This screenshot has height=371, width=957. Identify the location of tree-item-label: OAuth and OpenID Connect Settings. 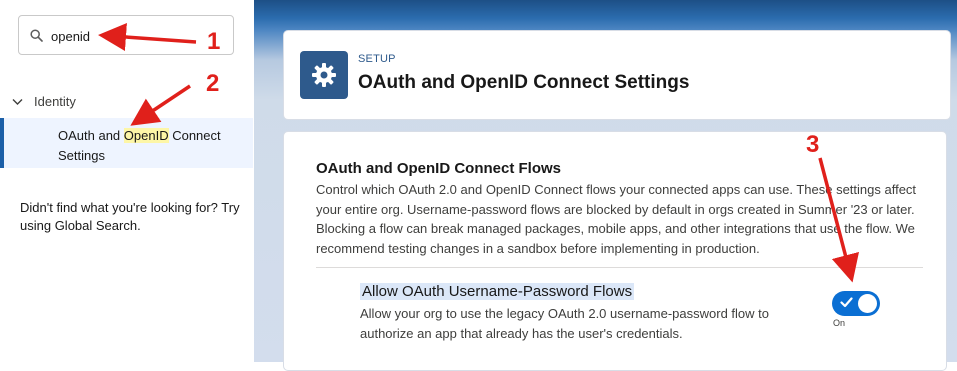
(153, 146).